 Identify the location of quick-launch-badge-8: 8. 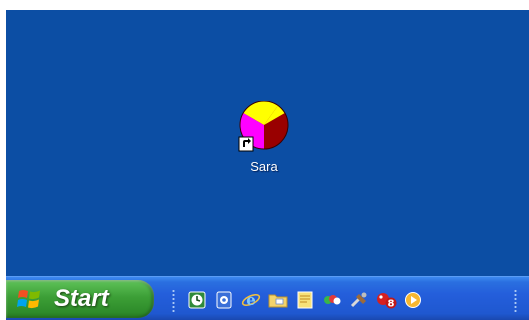
(386, 300).